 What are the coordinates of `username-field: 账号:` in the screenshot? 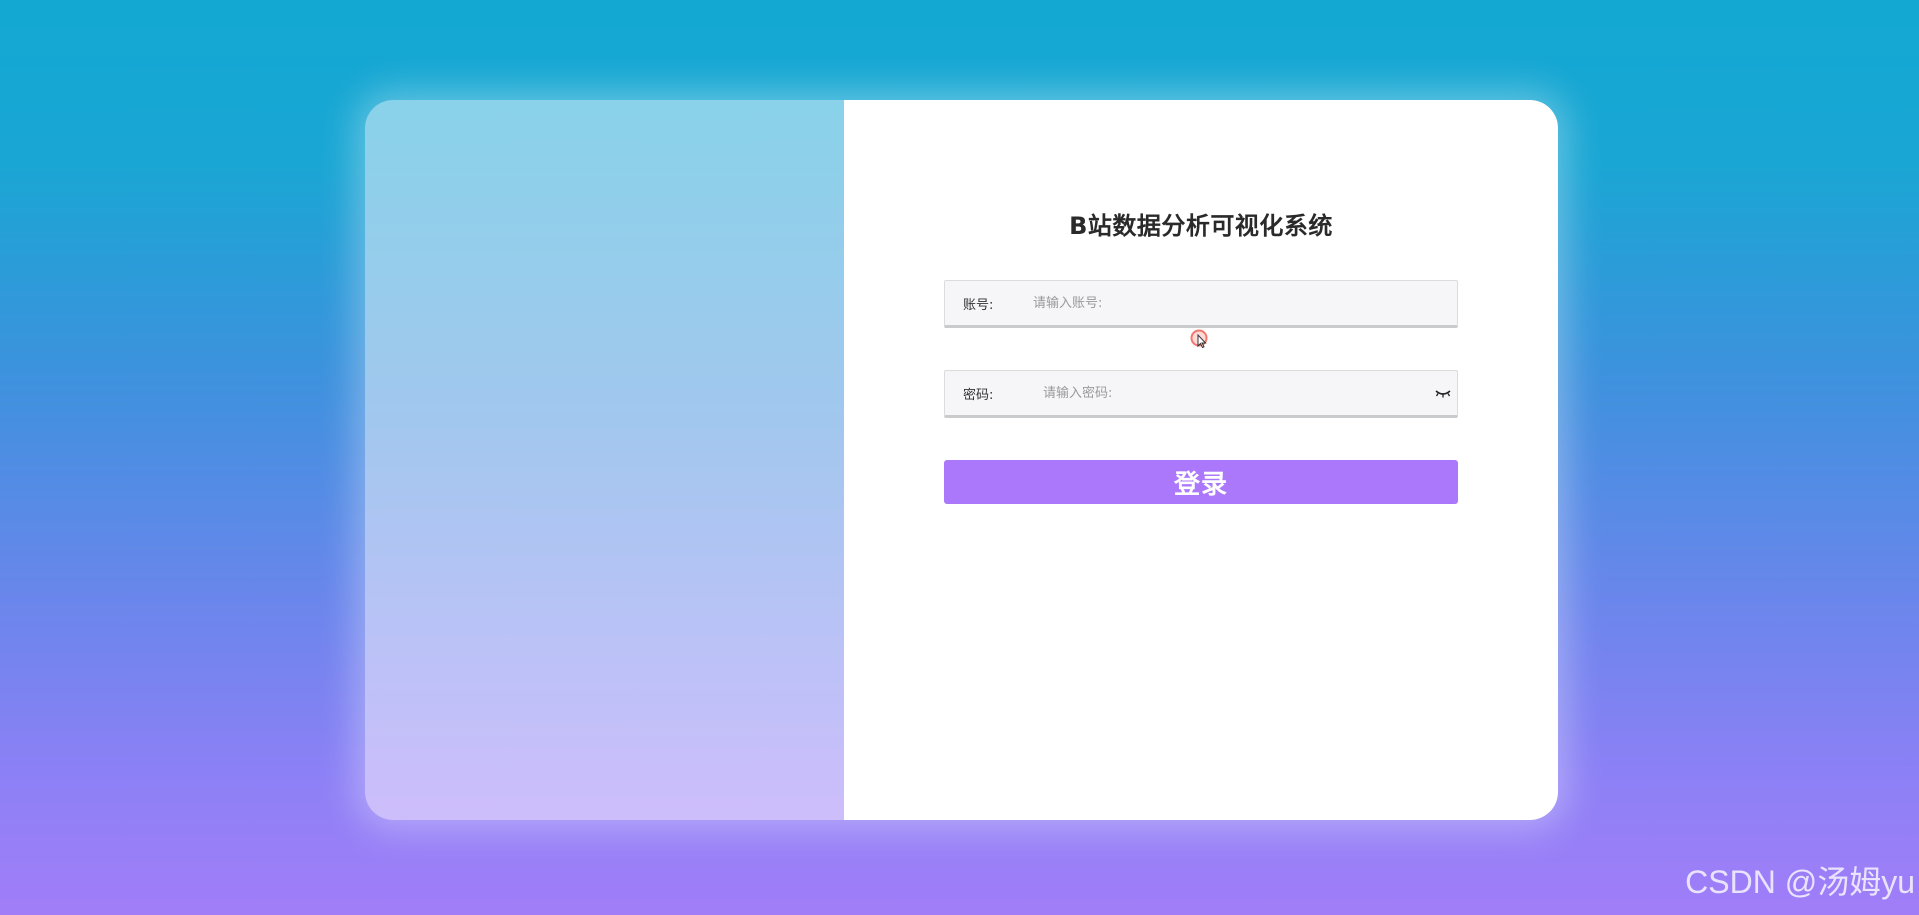 It's located at (1201, 304).